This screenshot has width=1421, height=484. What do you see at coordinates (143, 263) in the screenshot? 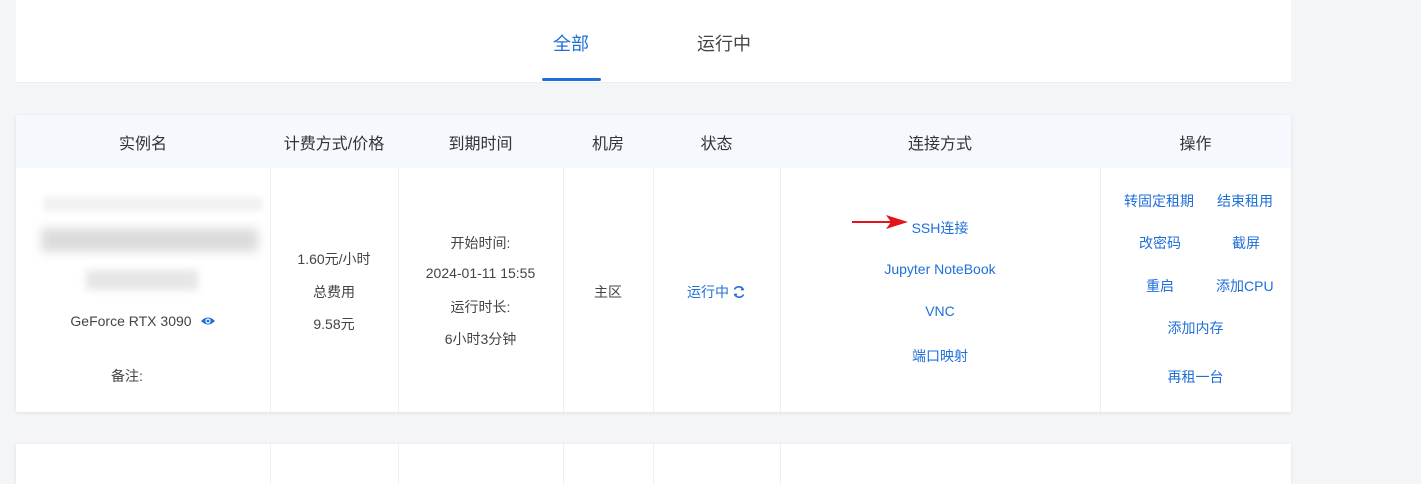
I see `column-instance-name: 实例名 GeForce RTX 3090 备注:` at bounding box center [143, 263].